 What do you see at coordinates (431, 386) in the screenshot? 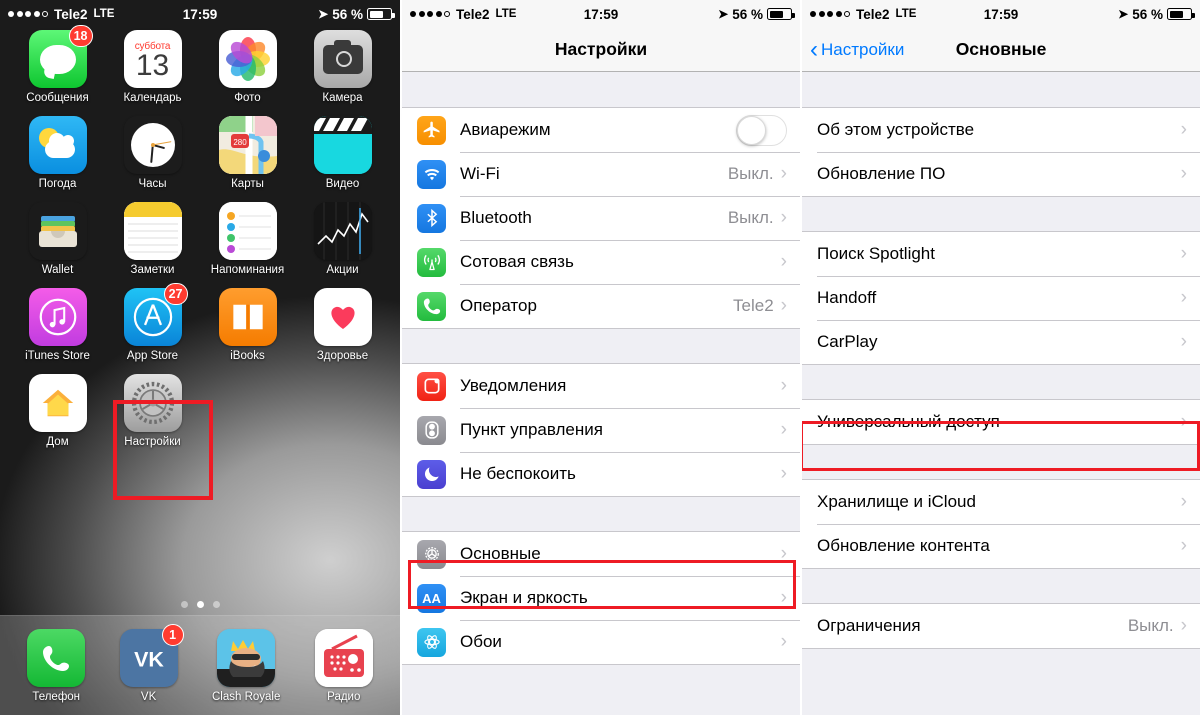
I see `notifications-icon` at bounding box center [431, 386].